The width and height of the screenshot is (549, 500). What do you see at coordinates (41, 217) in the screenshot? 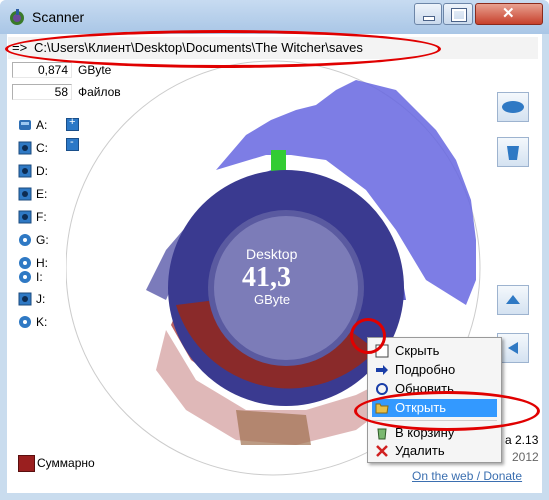
I see `drive-label: F:` at bounding box center [41, 217].